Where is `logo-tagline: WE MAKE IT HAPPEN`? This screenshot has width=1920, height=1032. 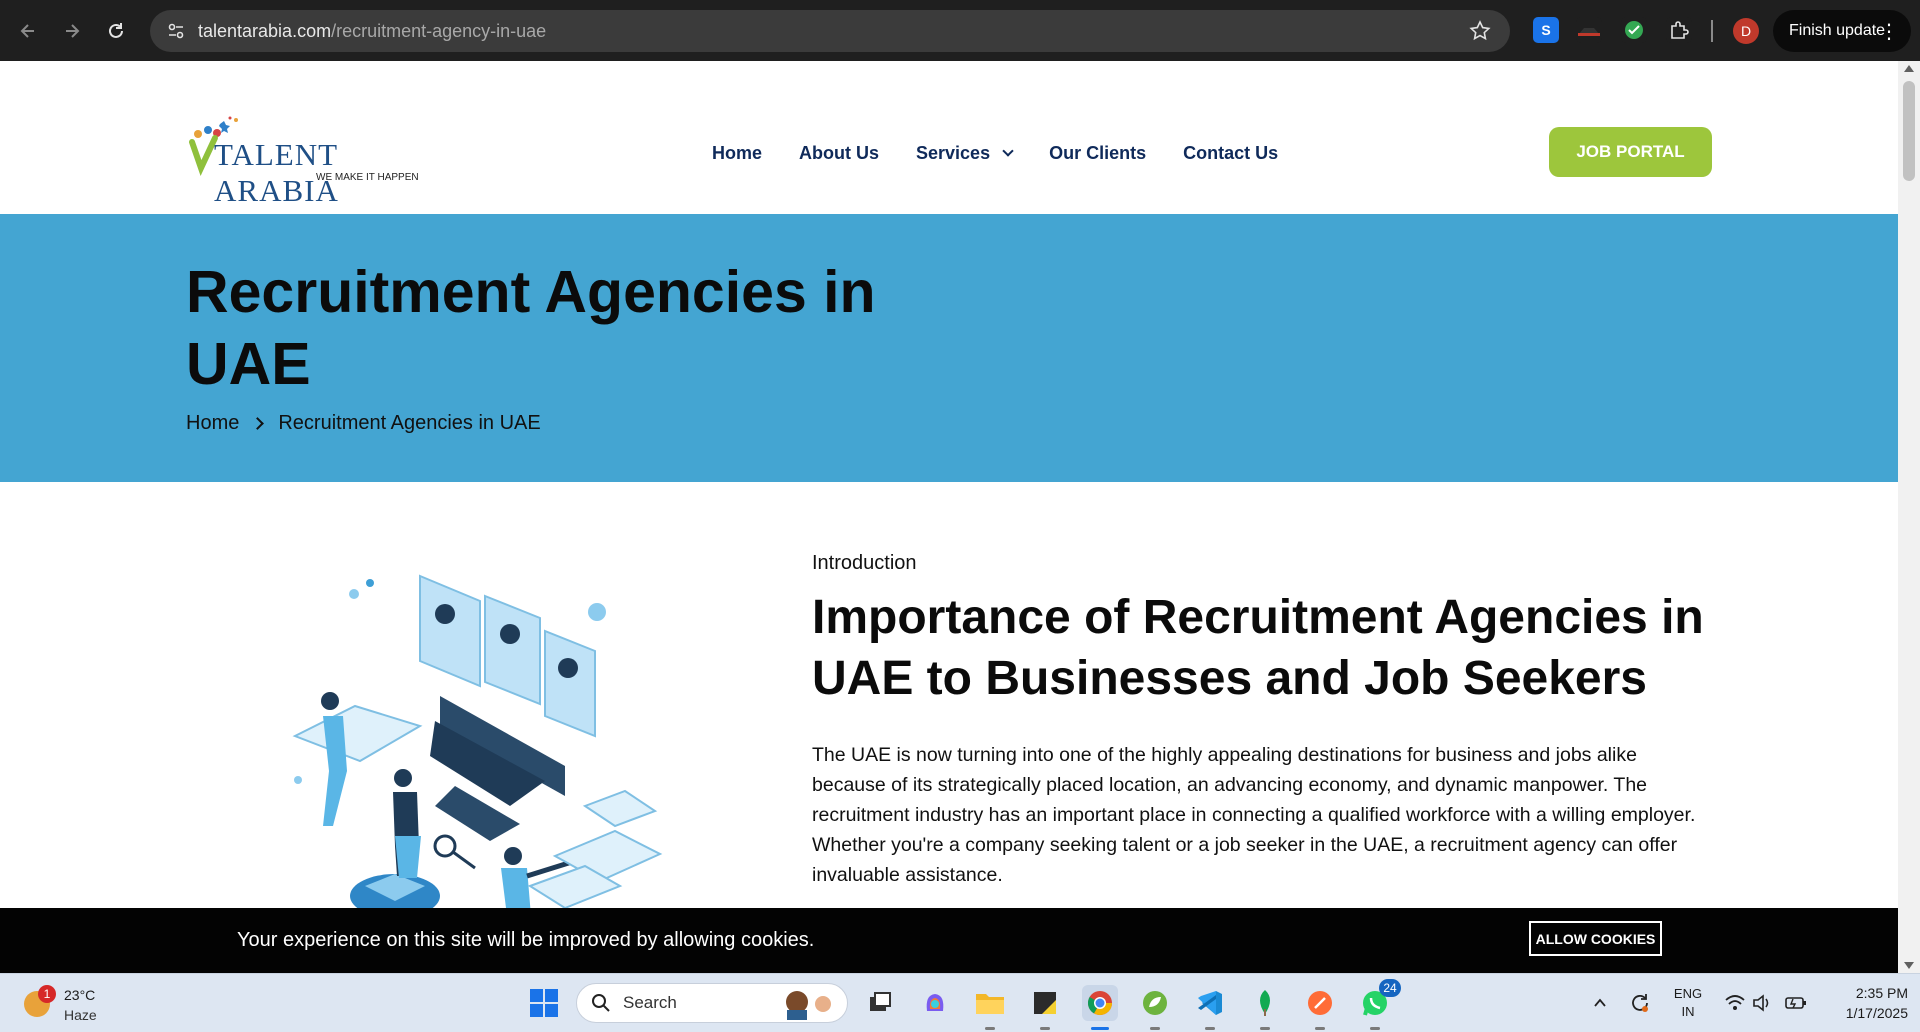 logo-tagline: WE MAKE IT HAPPEN is located at coordinates (367, 177).